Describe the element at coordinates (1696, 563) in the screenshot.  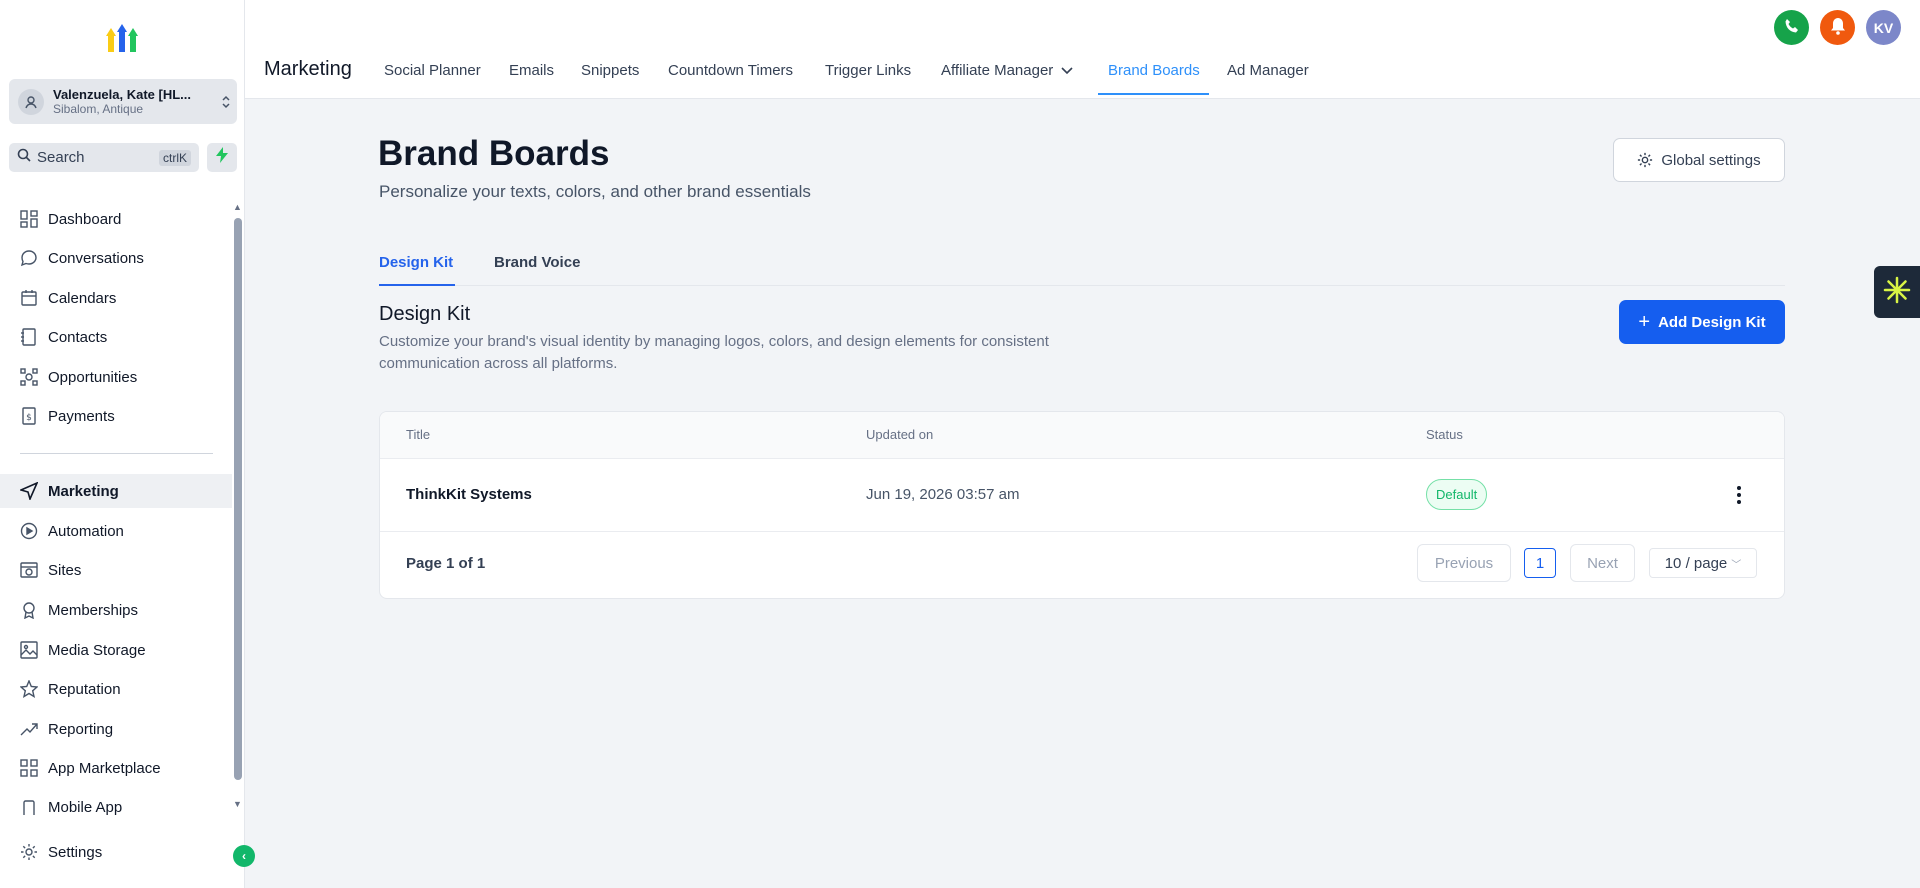
I see `page-size-value: 10 / page` at that location.